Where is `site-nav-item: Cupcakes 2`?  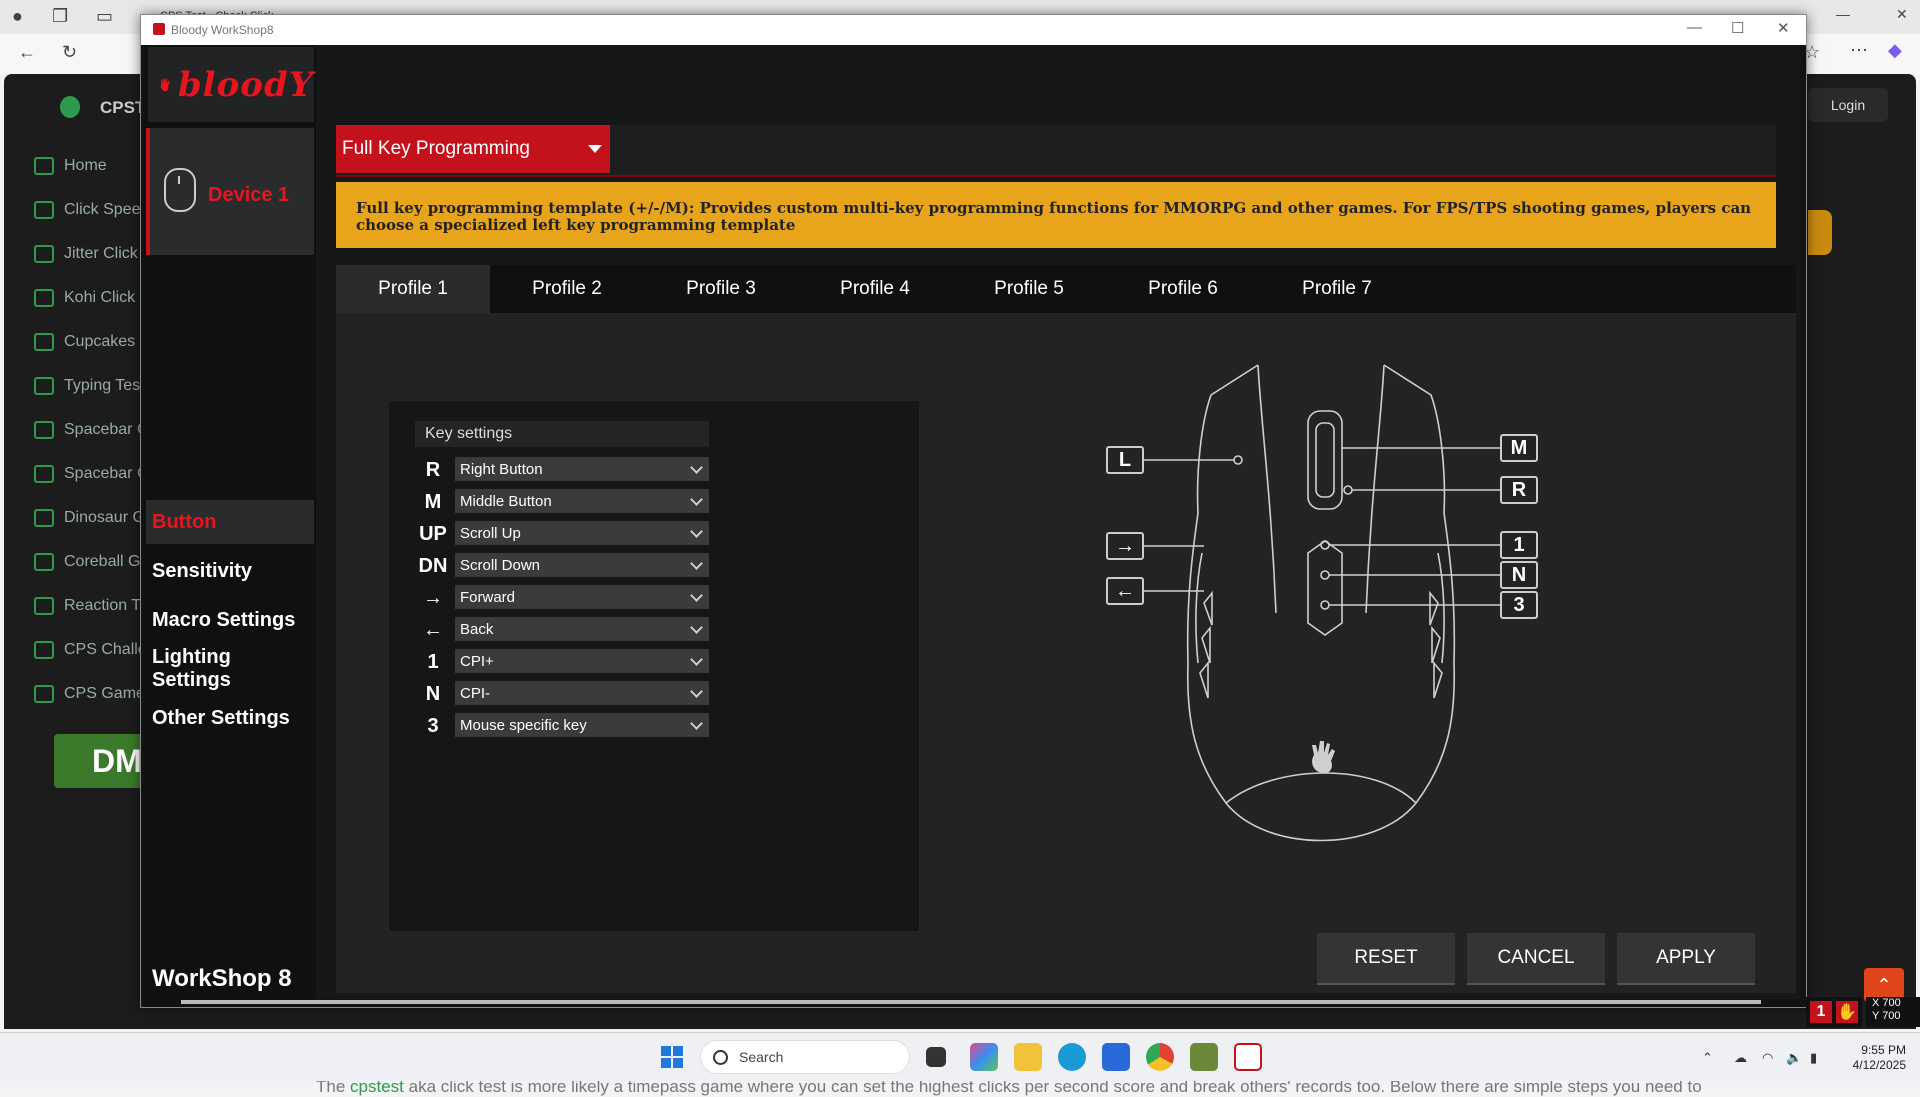
site-nav-item: Cupcakes 2 is located at coordinates (91, 342).